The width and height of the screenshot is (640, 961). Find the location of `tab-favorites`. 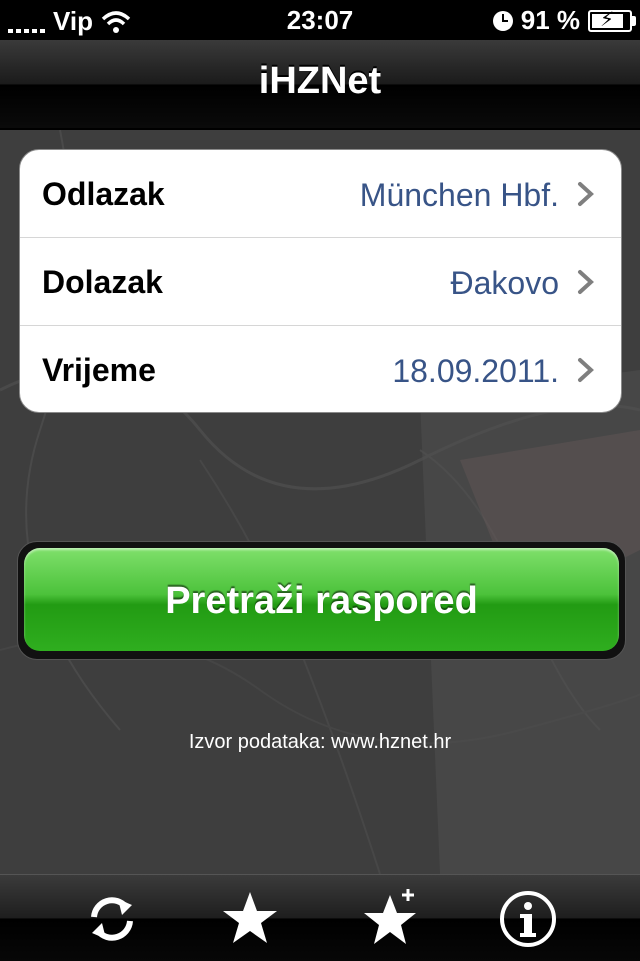

tab-favorites is located at coordinates (250, 919).